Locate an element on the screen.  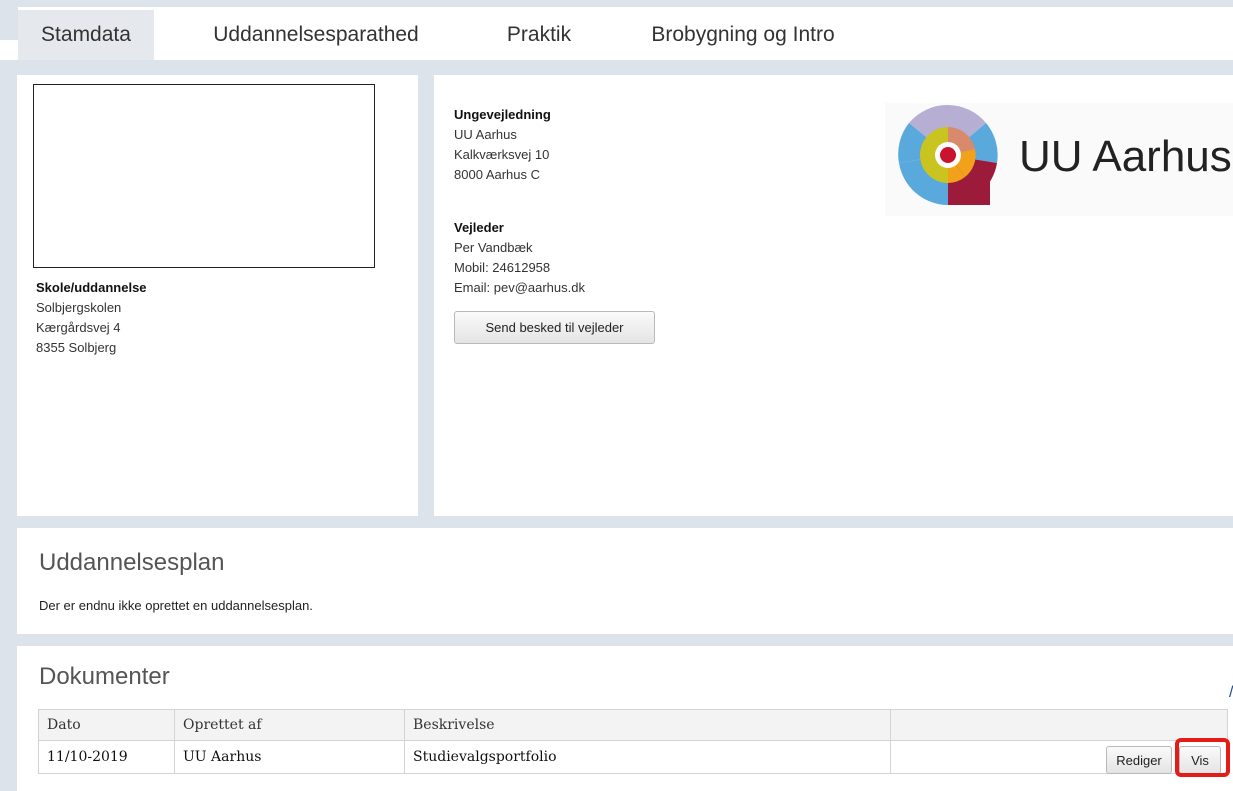
cell-description: Studievalgsportfolio is located at coordinates (647, 757).